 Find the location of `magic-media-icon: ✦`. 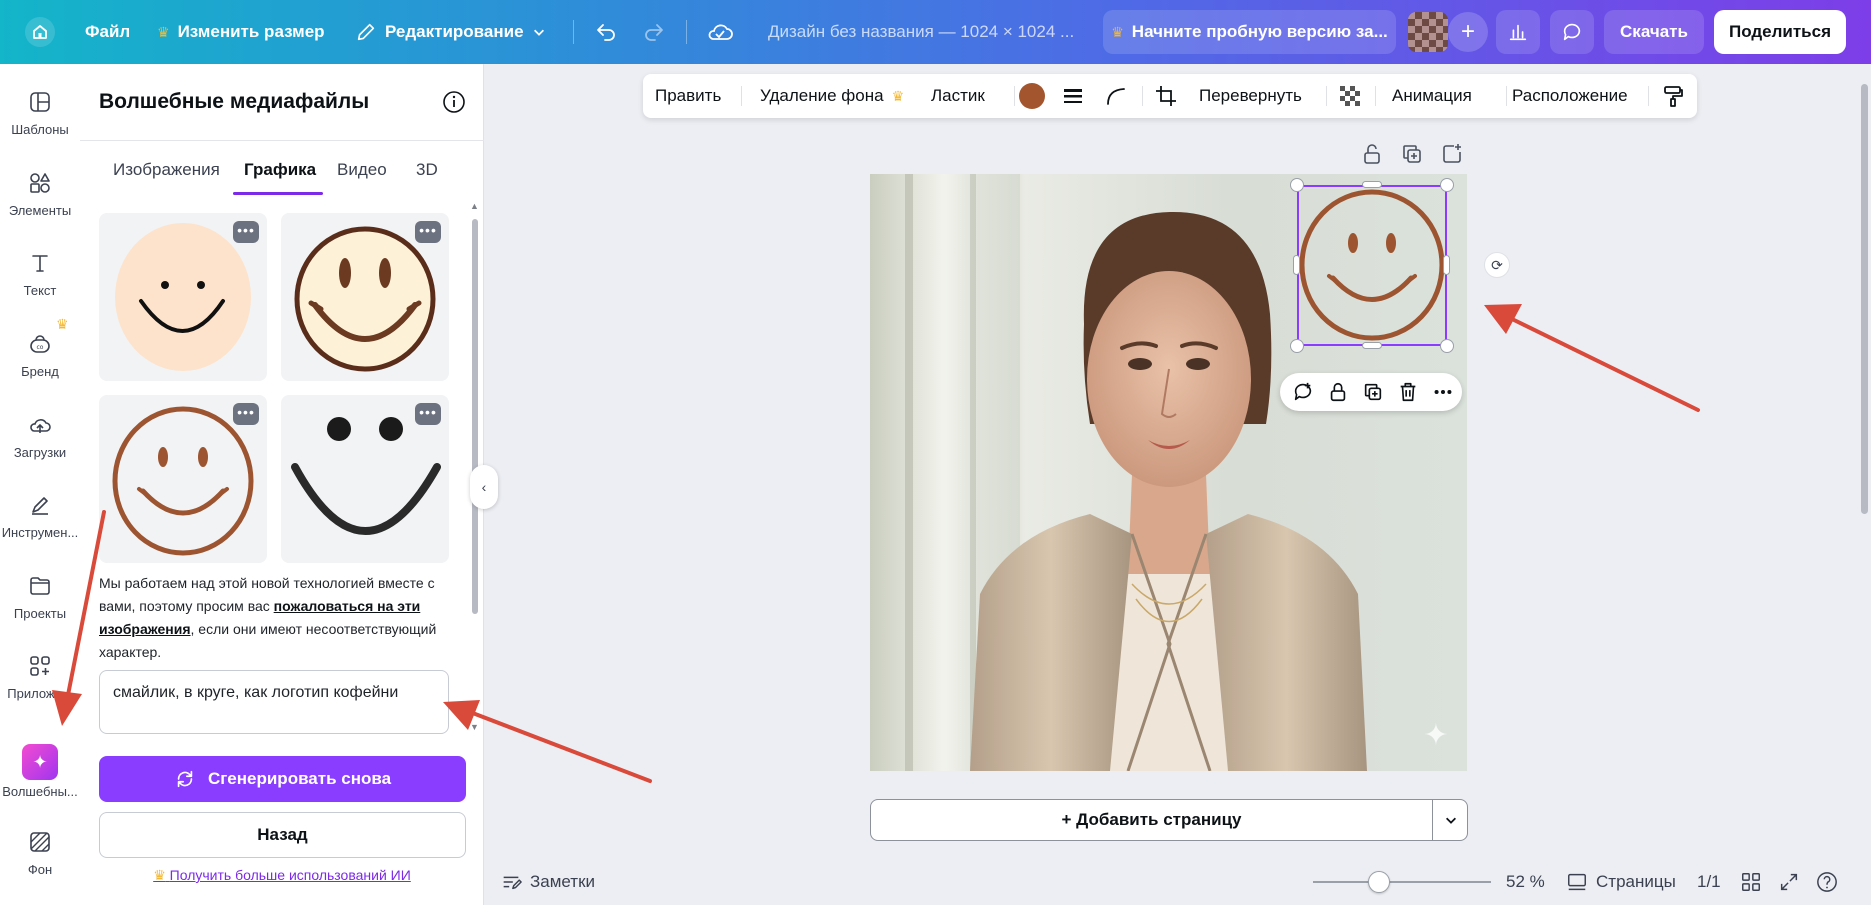

magic-media-icon: ✦ is located at coordinates (40, 762).